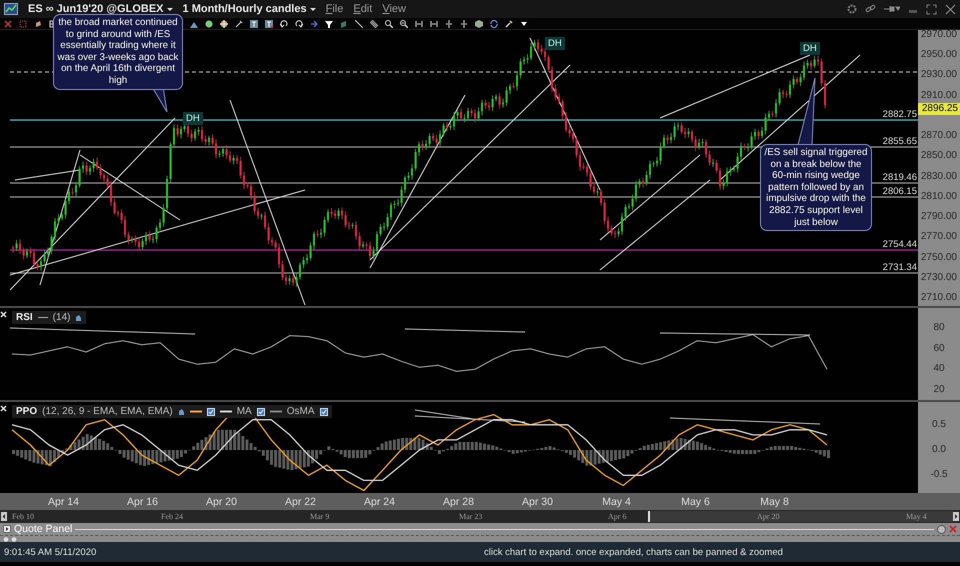 Image resolution: width=960 pixels, height=566 pixels. I want to click on axis-label: 2710.00, so click(938, 298).